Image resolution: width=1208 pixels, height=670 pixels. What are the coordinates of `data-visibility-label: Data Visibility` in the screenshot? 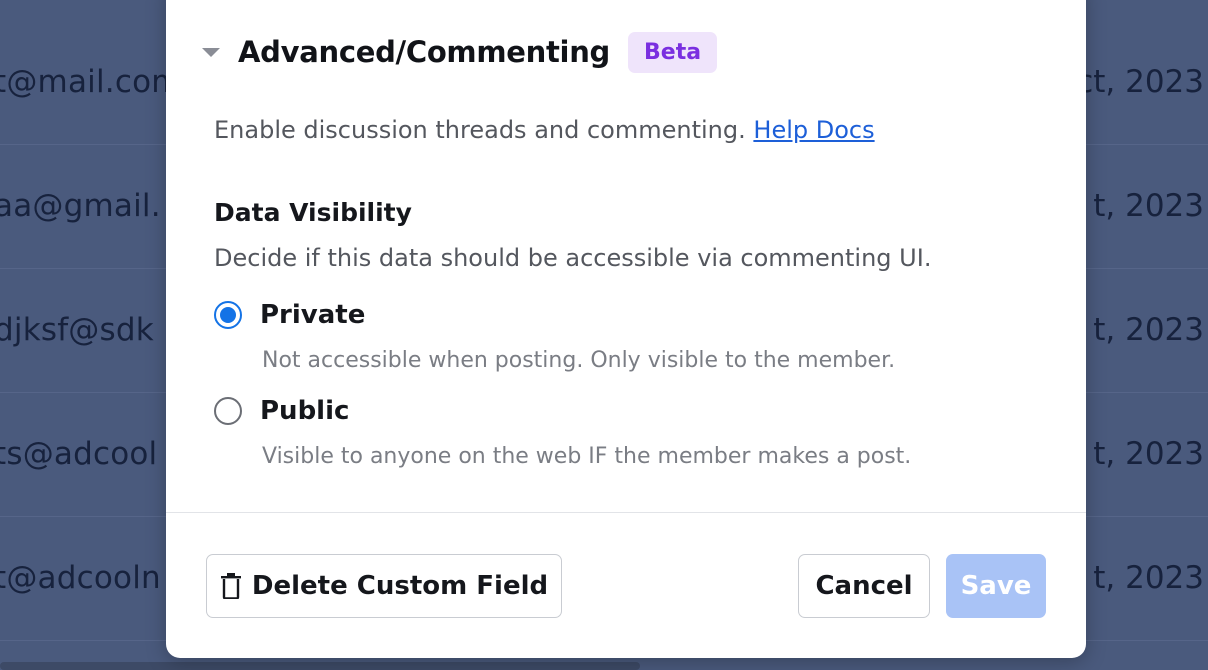 It's located at (313, 212).